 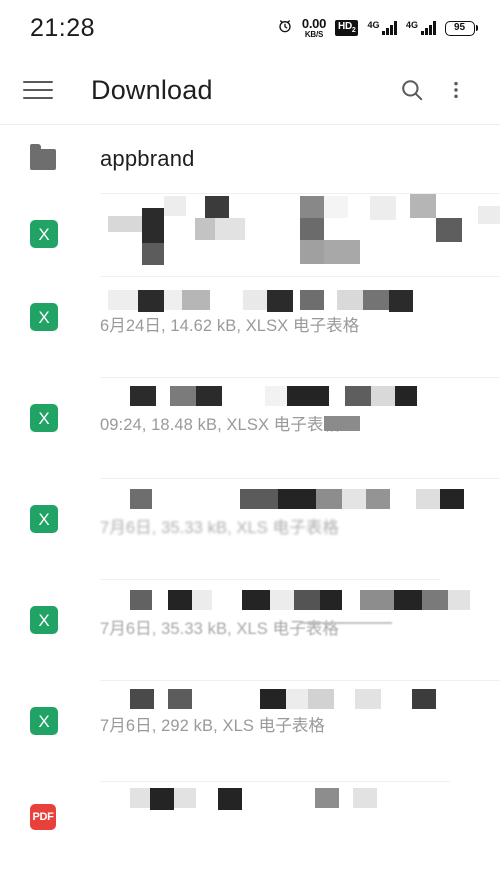 I want to click on alarm-clock-icon, so click(x=285, y=28).